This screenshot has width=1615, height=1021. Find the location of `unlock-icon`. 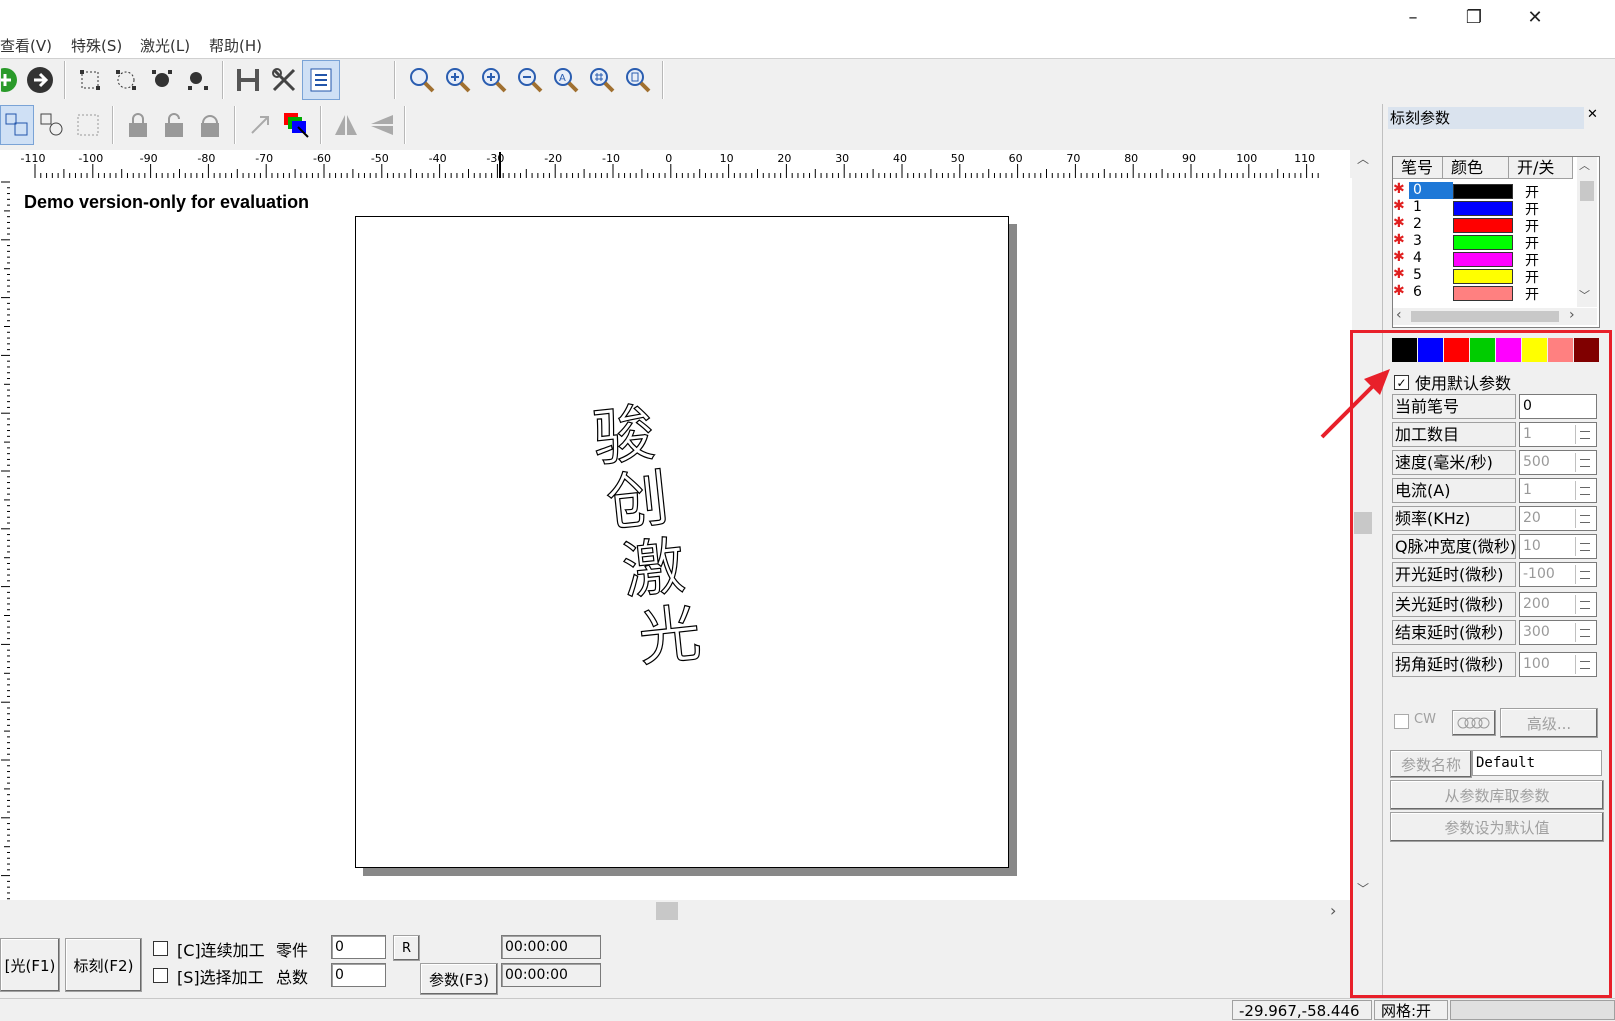

unlock-icon is located at coordinates (174, 125).